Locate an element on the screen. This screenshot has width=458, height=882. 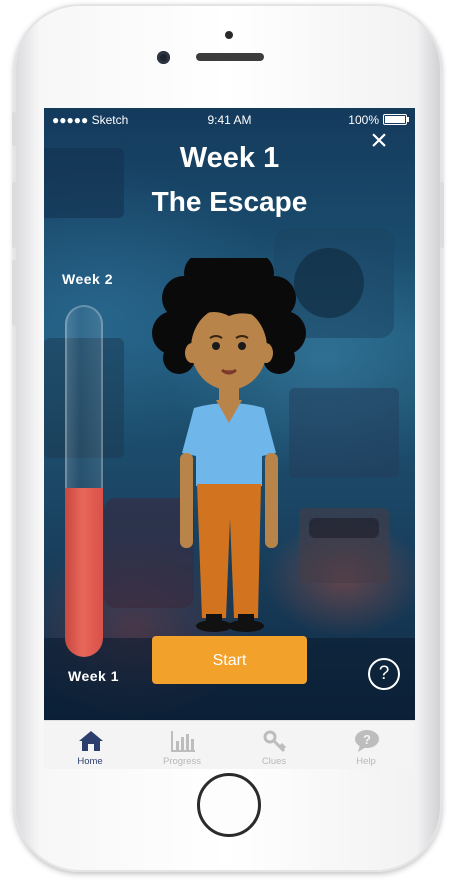
start-button: Start is located at coordinates (229, 660).